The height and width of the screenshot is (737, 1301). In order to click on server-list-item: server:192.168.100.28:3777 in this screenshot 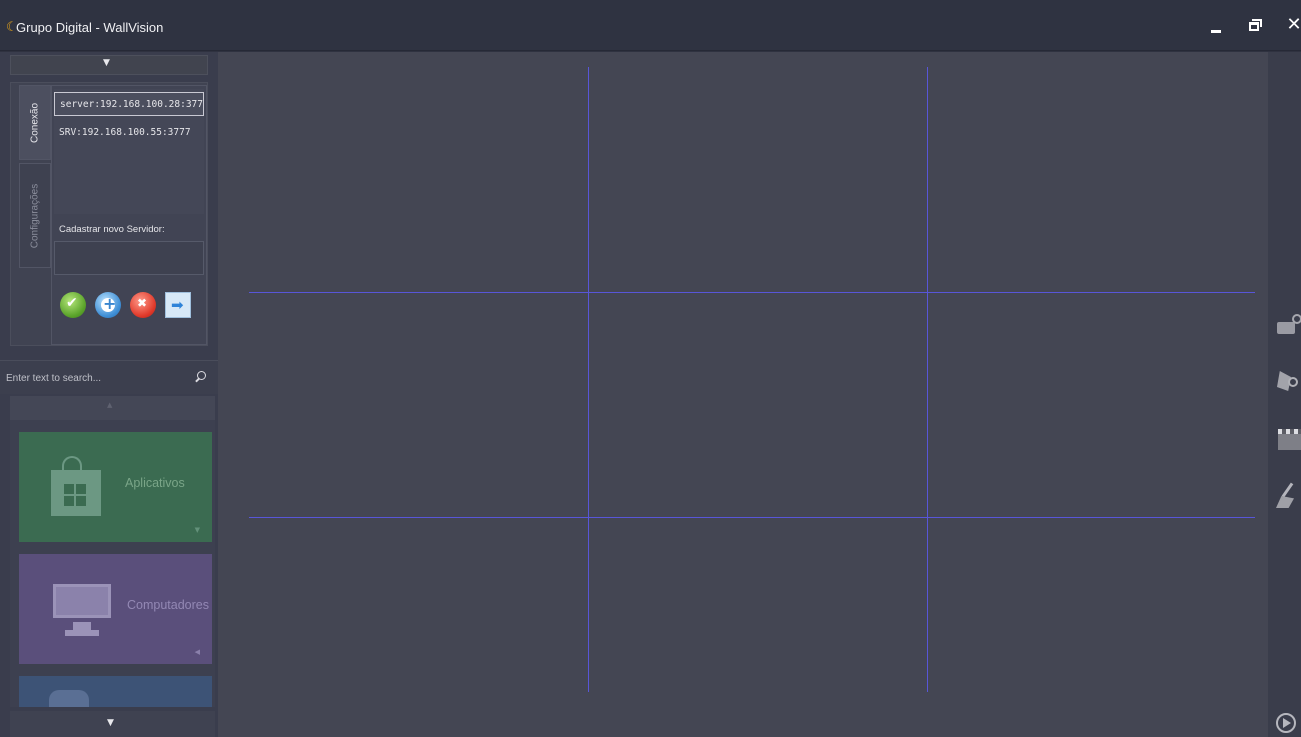, I will do `click(129, 104)`.